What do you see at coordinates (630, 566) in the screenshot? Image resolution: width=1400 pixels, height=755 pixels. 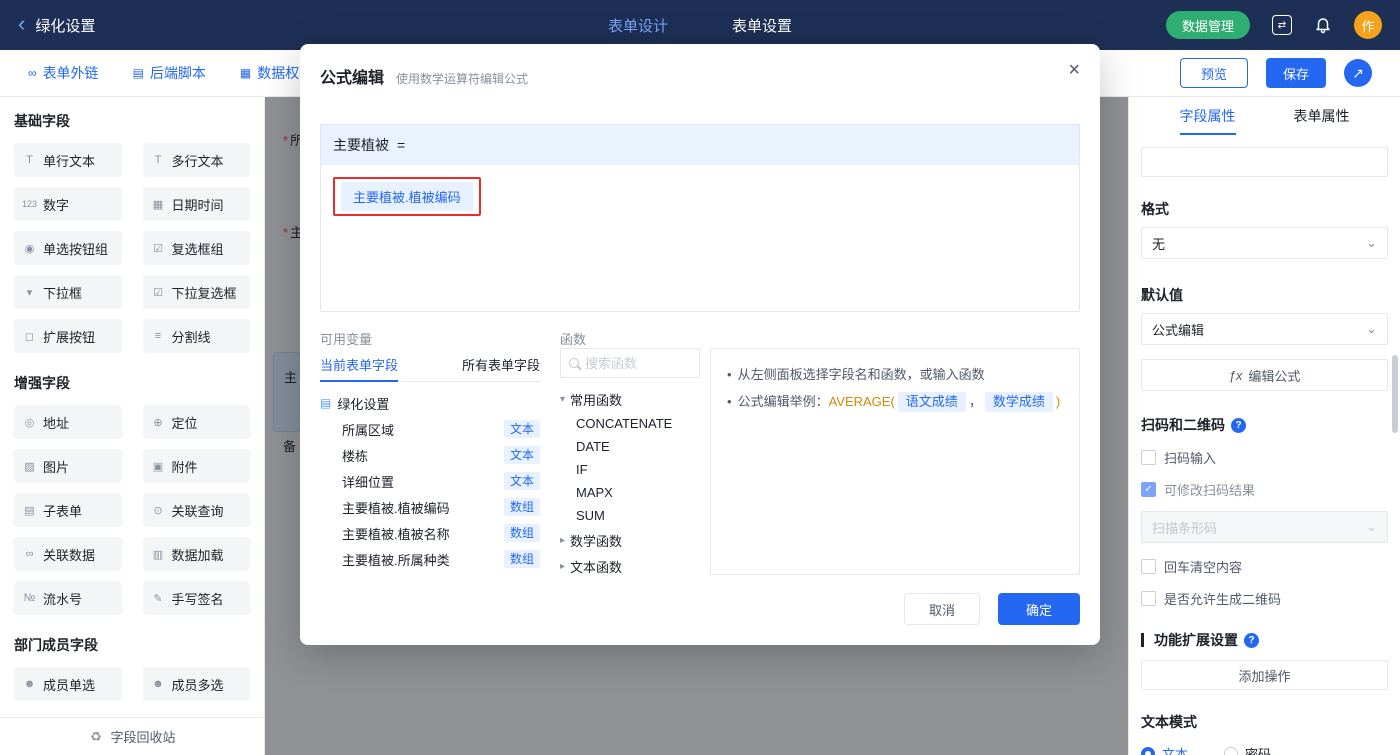 I see `function-group-text: ▸ 文本函数` at bounding box center [630, 566].